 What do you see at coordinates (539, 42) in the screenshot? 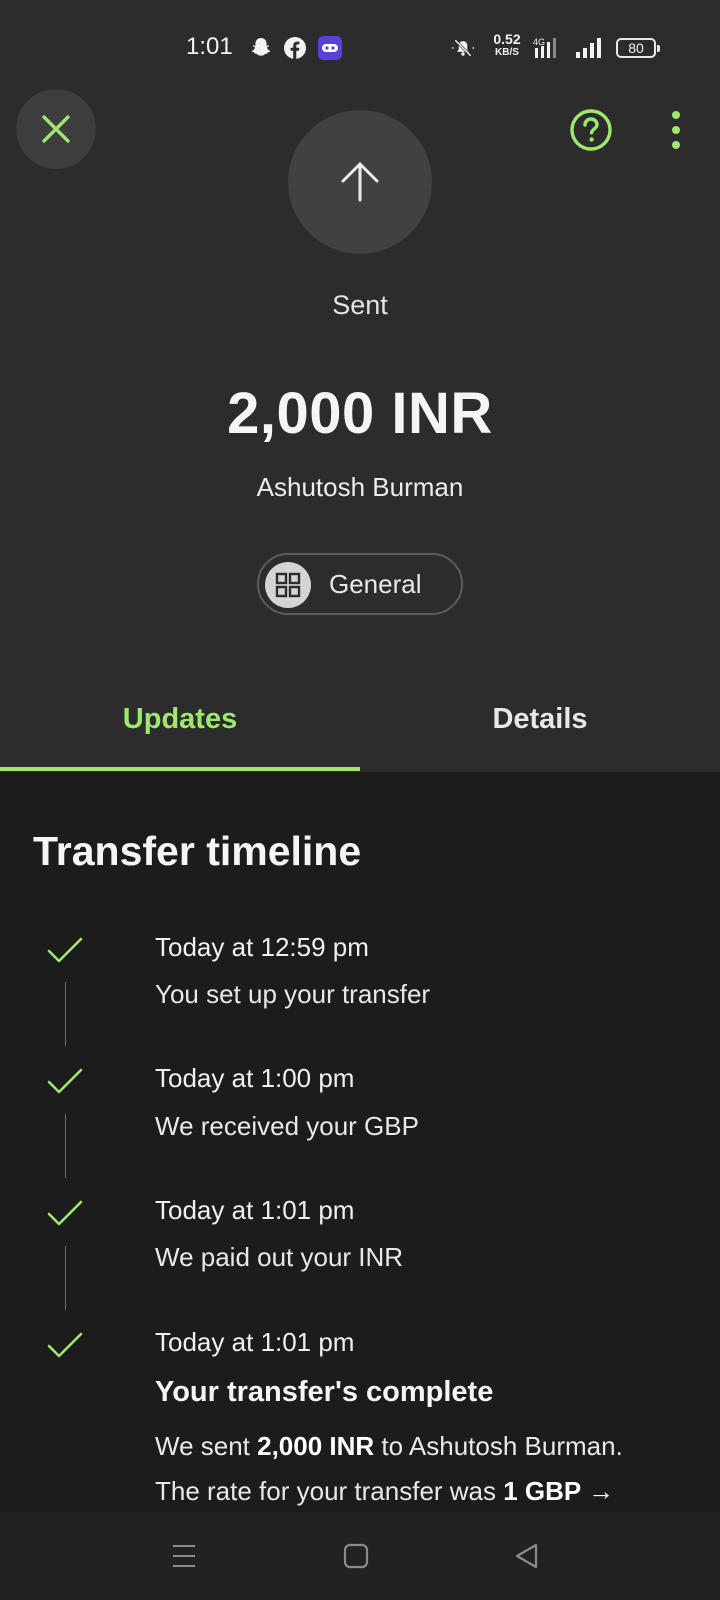
I see `svg-text: 4G` at bounding box center [539, 42].